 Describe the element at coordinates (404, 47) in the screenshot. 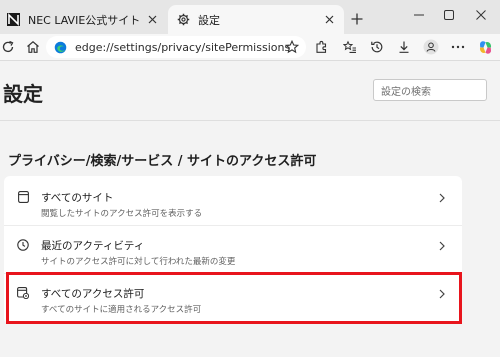

I see `download-icon` at that location.